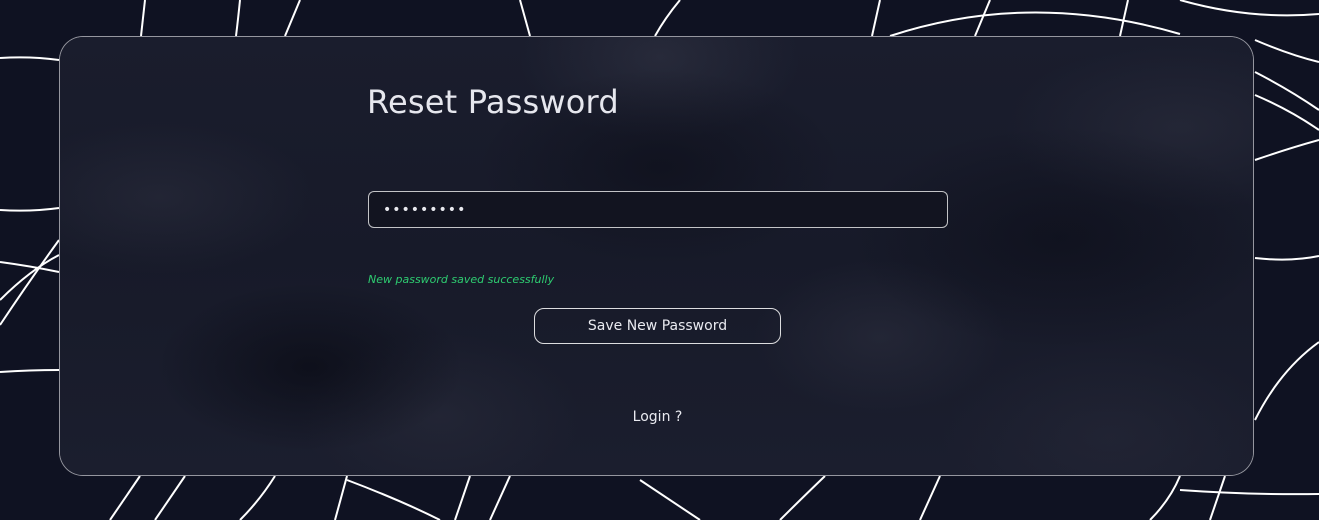 Image resolution: width=1319 pixels, height=520 pixels. What do you see at coordinates (493, 102) in the screenshot?
I see `page-title: Reset Password` at bounding box center [493, 102].